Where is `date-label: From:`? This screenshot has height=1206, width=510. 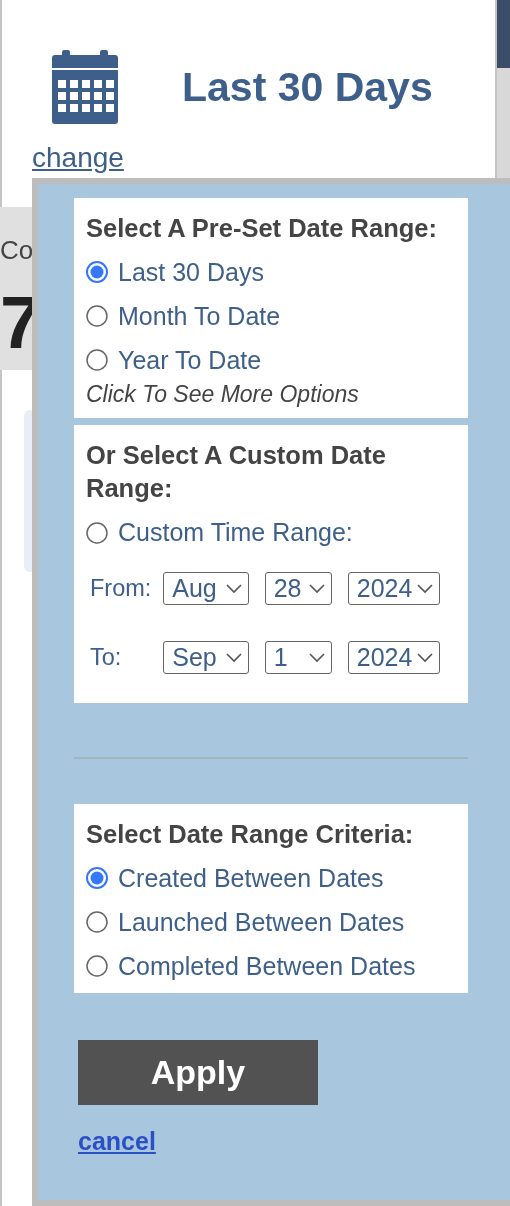
date-label: From: is located at coordinates (121, 589).